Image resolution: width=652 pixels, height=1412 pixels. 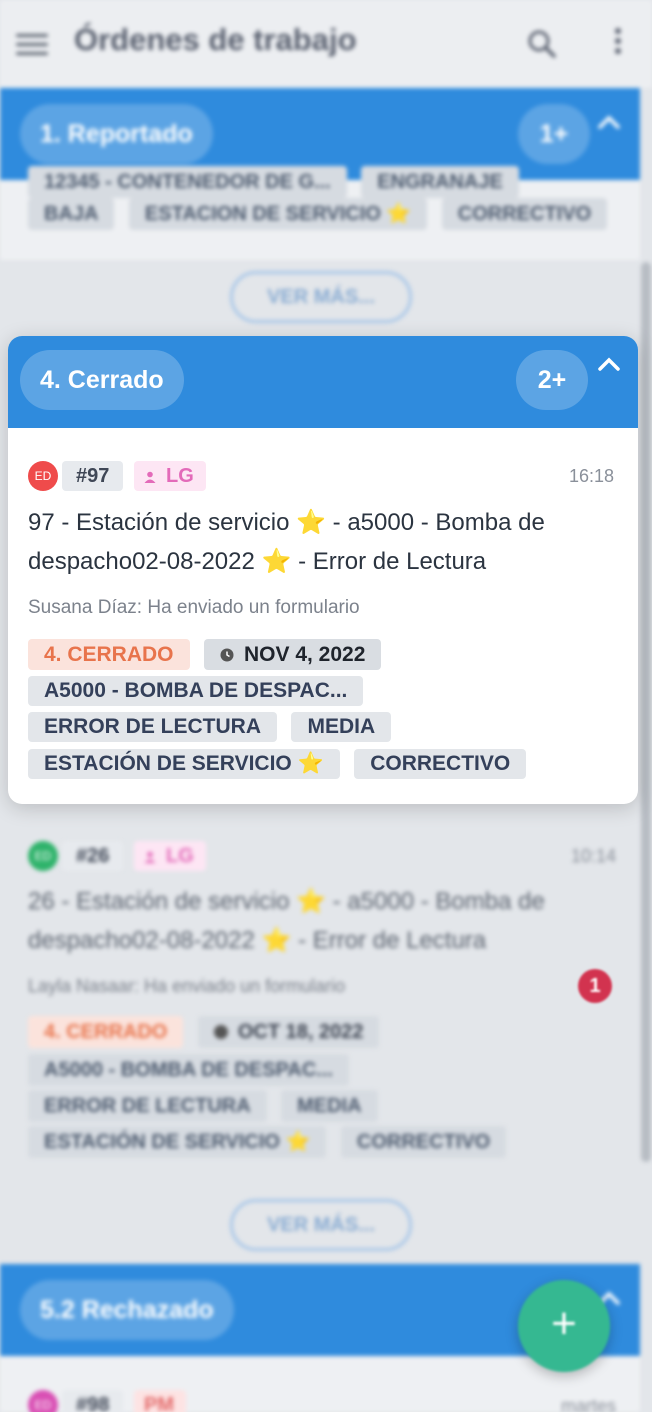 What do you see at coordinates (440, 182) in the screenshot?
I see `tag: ENGRANAJE` at bounding box center [440, 182].